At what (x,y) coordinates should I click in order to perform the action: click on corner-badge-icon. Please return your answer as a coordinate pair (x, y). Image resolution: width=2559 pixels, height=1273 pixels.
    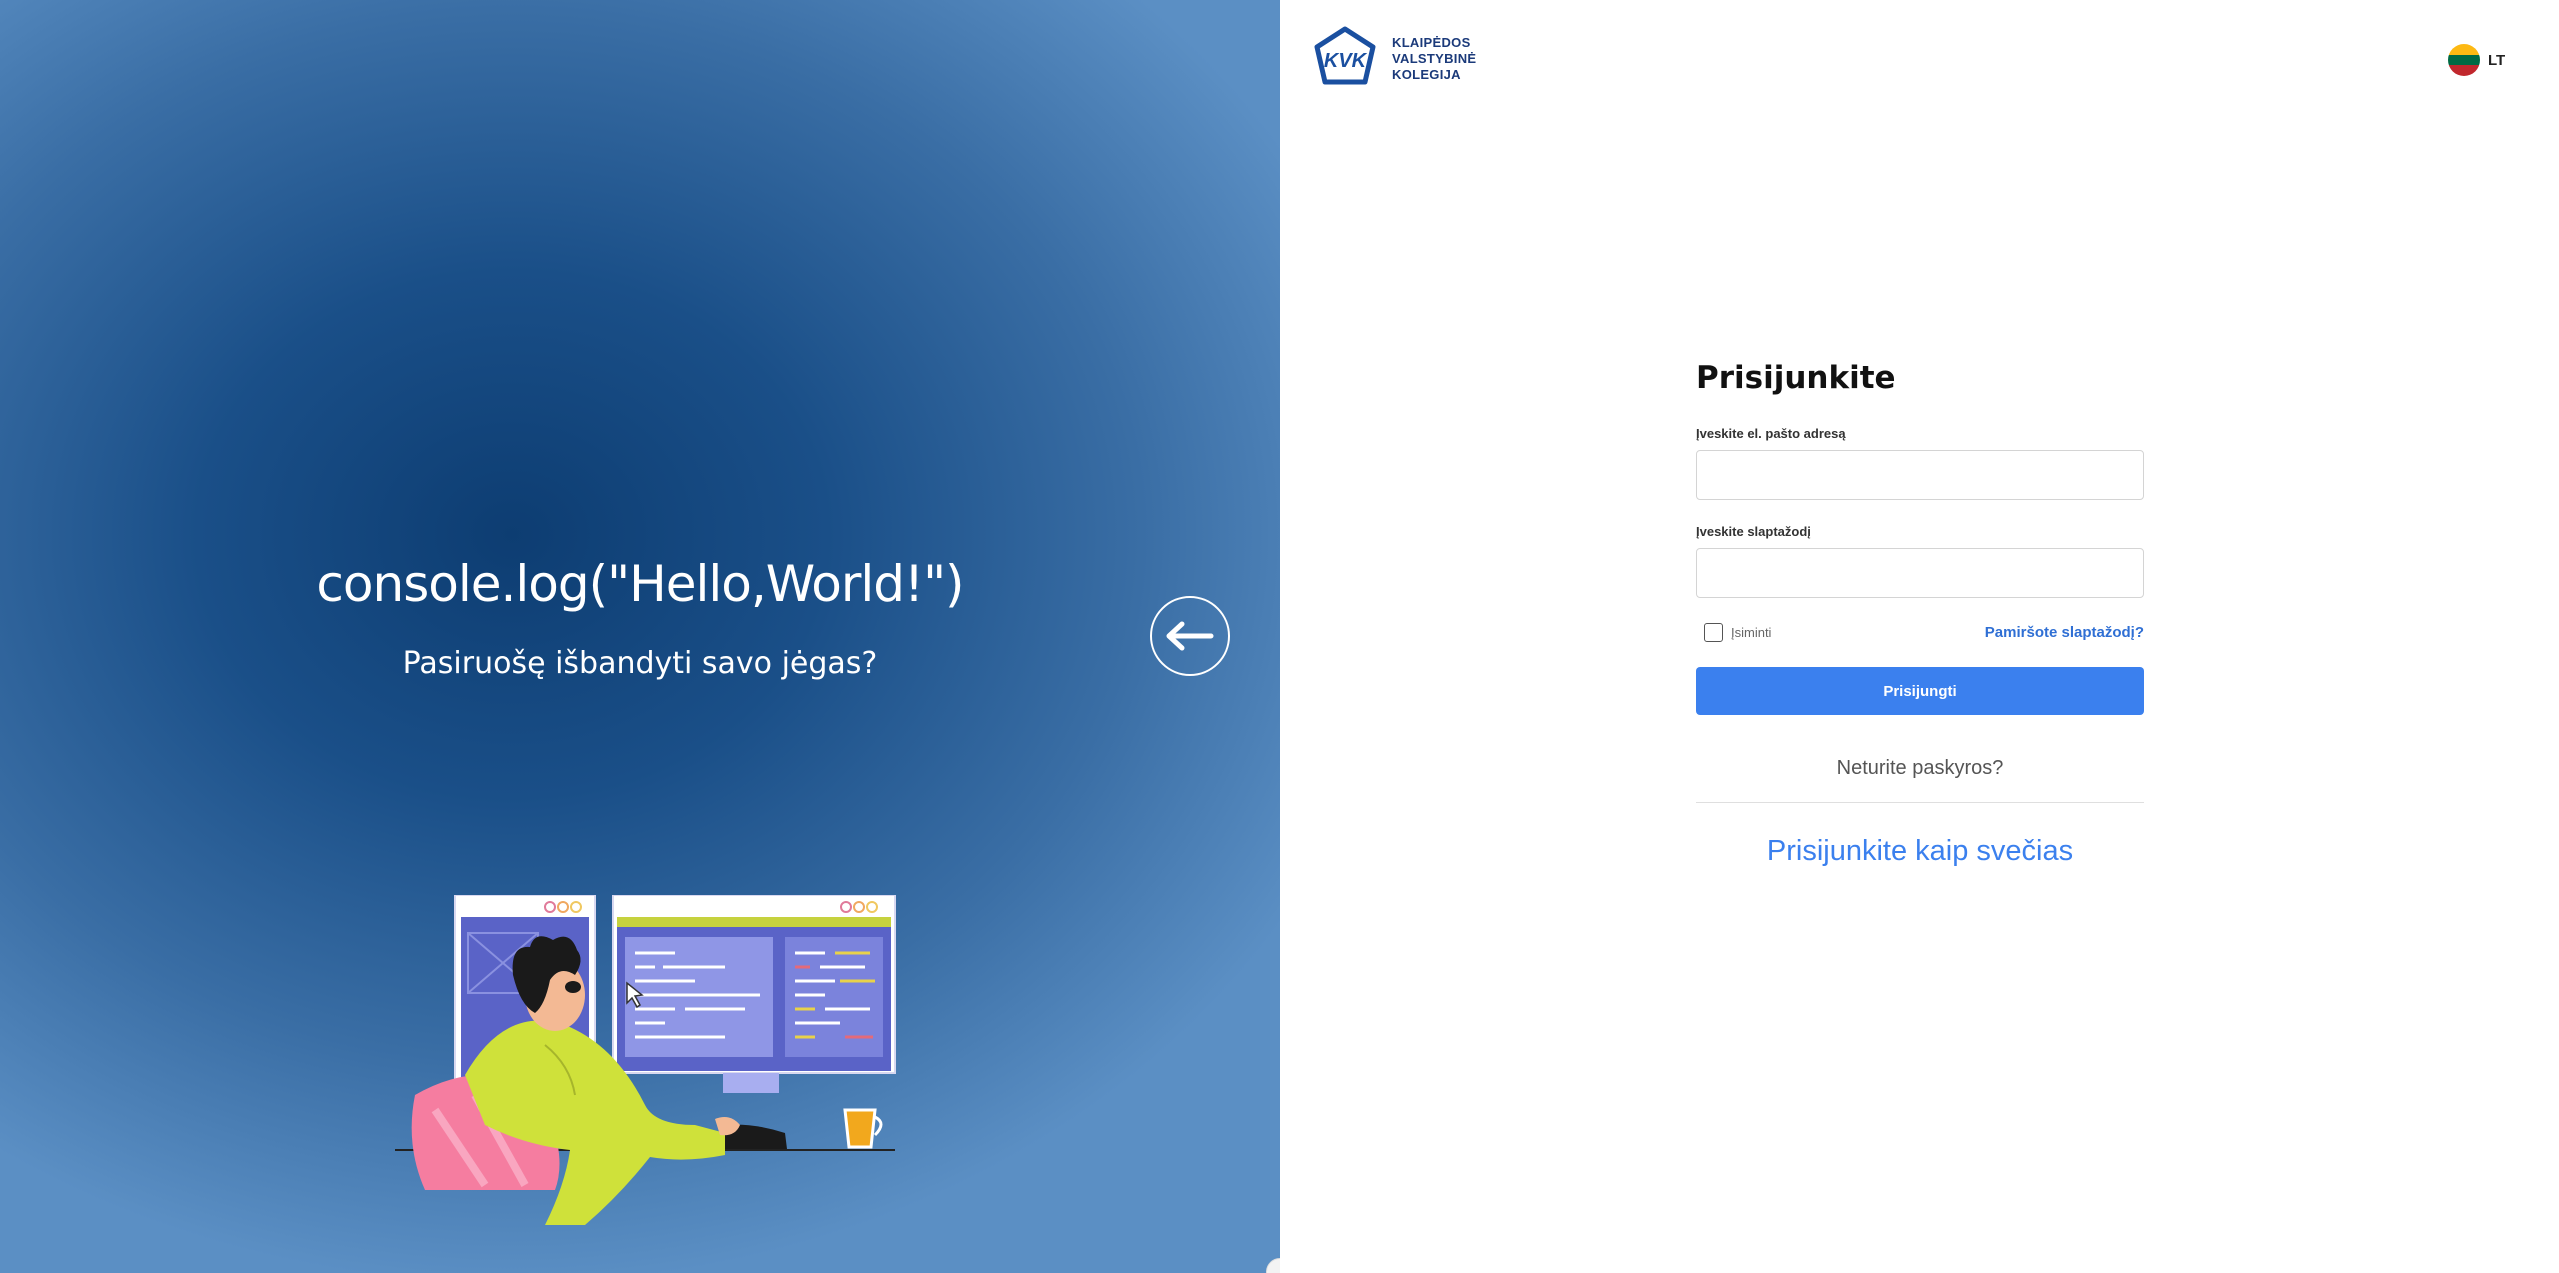
    Looking at the image, I should click on (1273, 1265).